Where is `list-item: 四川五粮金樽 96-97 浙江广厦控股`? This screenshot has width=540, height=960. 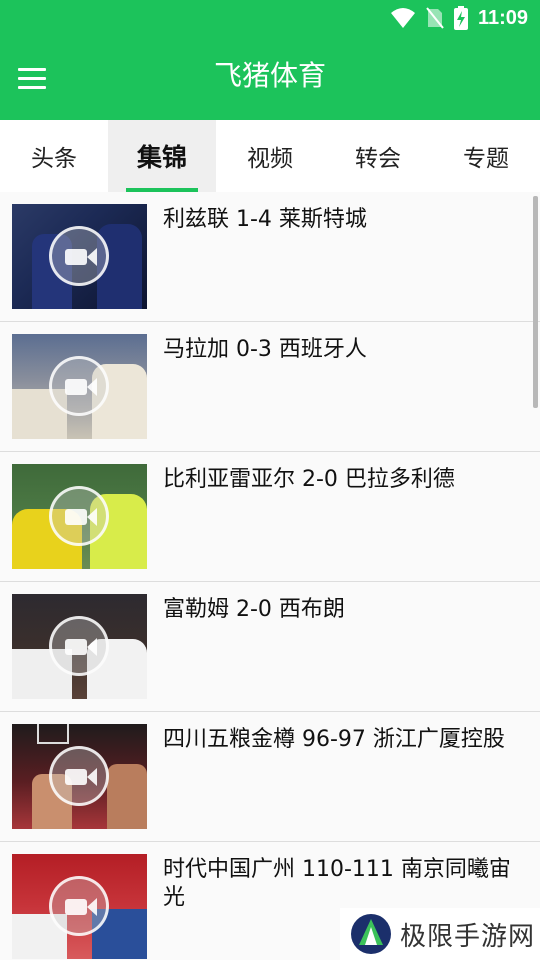 list-item: 四川五粮金樽 96-97 浙江广厦控股 is located at coordinates (270, 777).